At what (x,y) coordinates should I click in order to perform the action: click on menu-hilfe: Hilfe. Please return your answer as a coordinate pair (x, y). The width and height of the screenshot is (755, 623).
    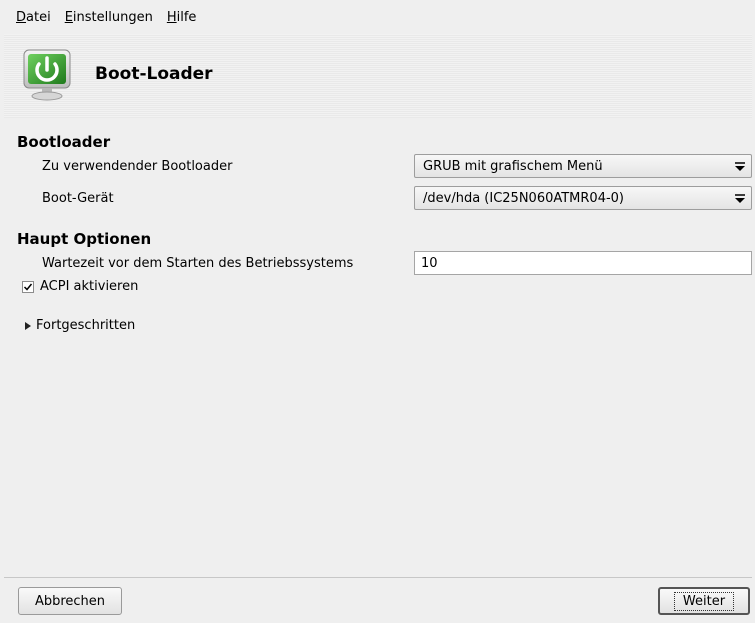
    Looking at the image, I should click on (182, 17).